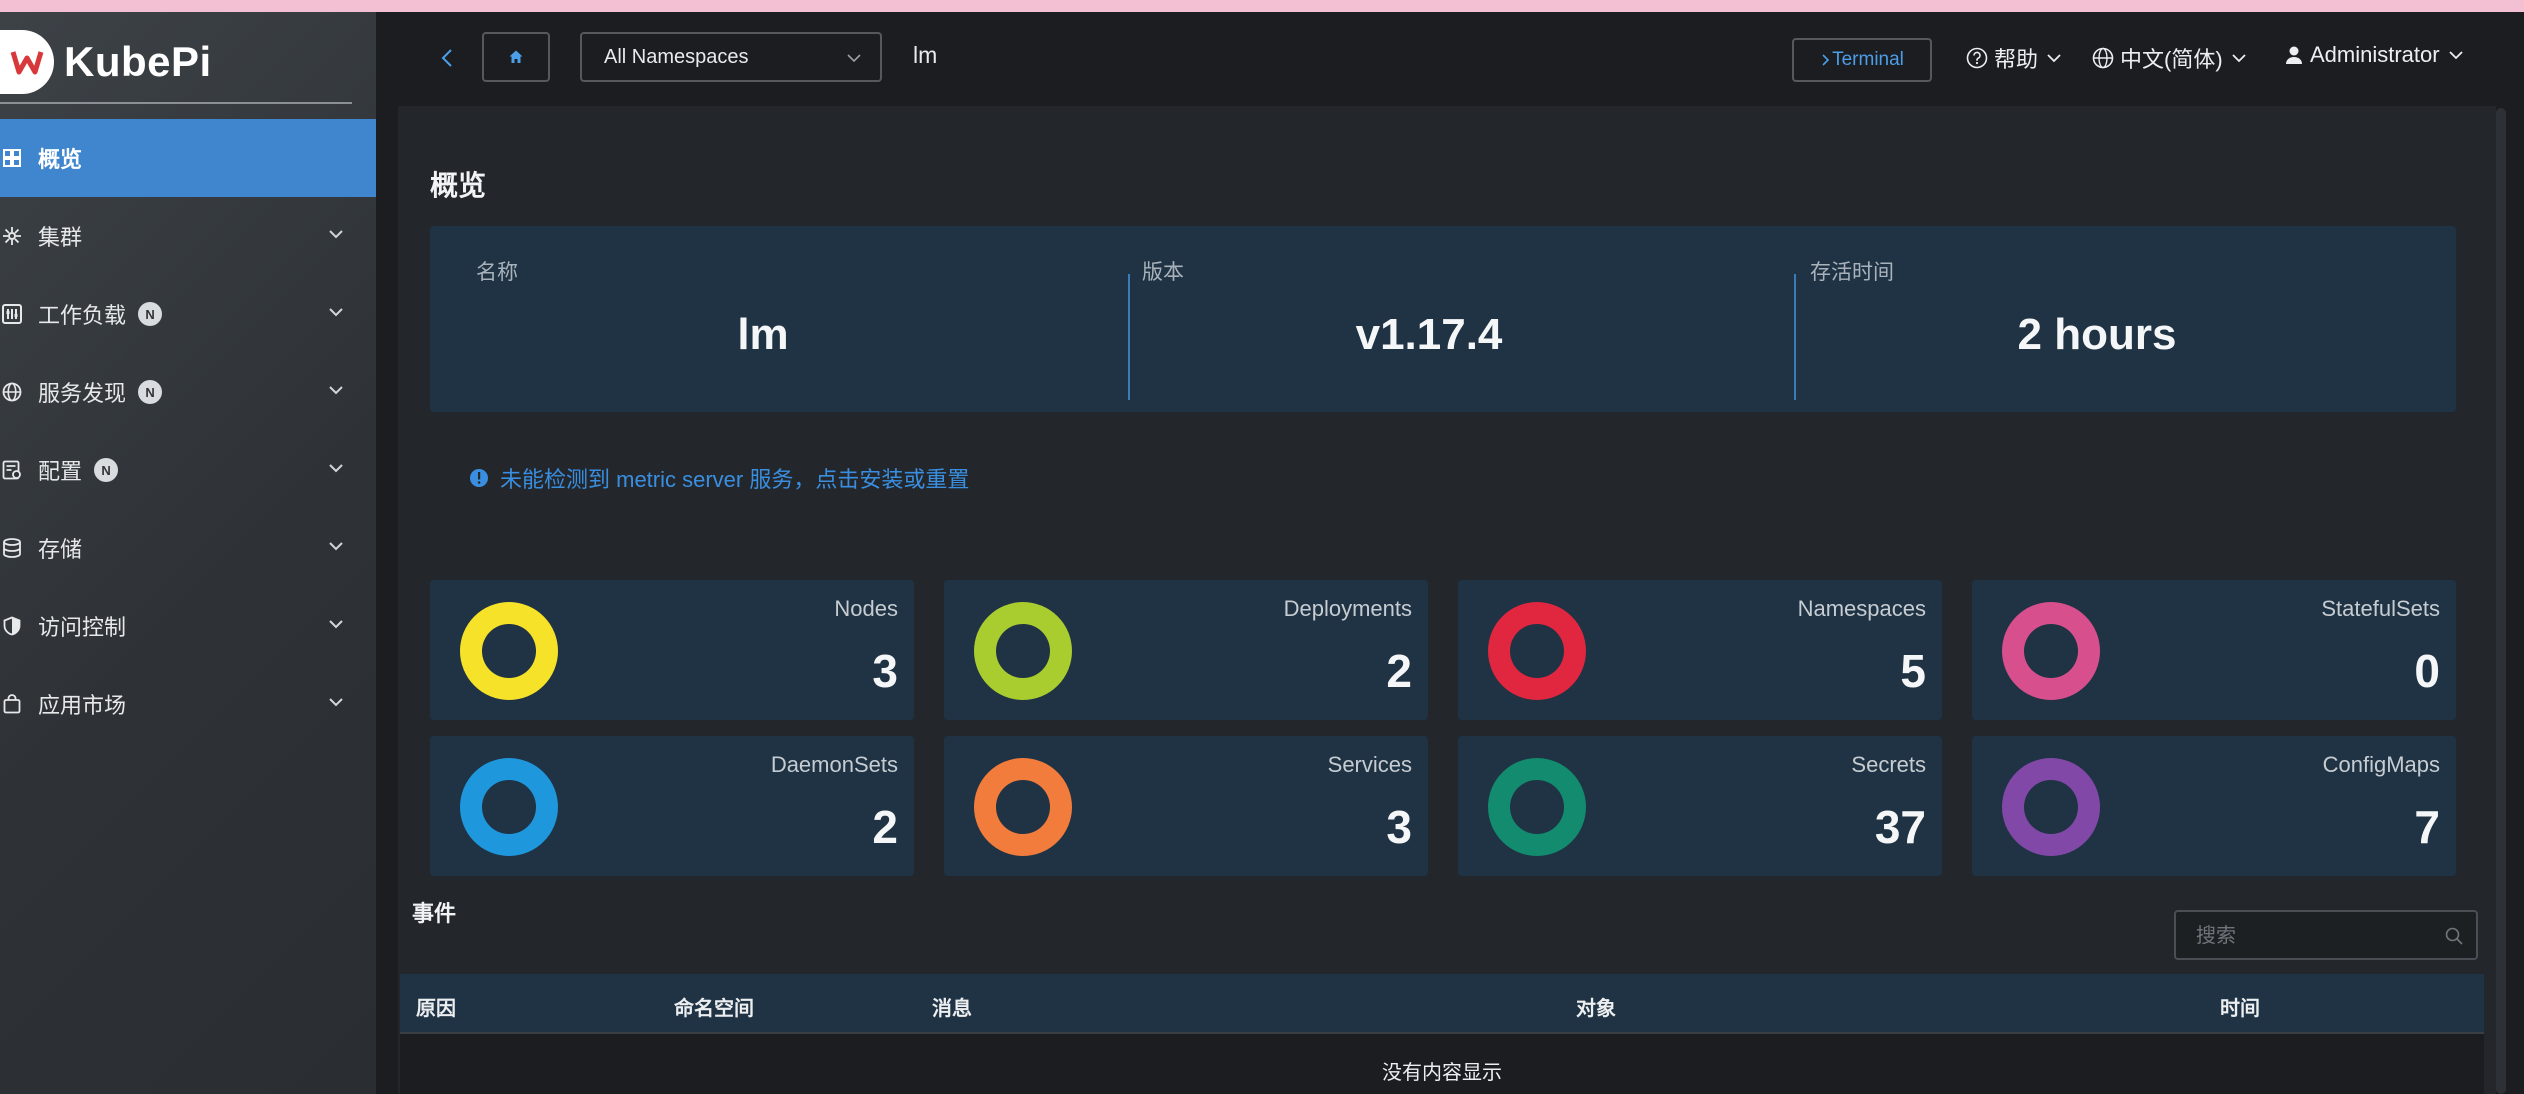 This screenshot has height=1094, width=2524. I want to click on stat-card-daemonsets: DaemonSets 2, so click(672, 806).